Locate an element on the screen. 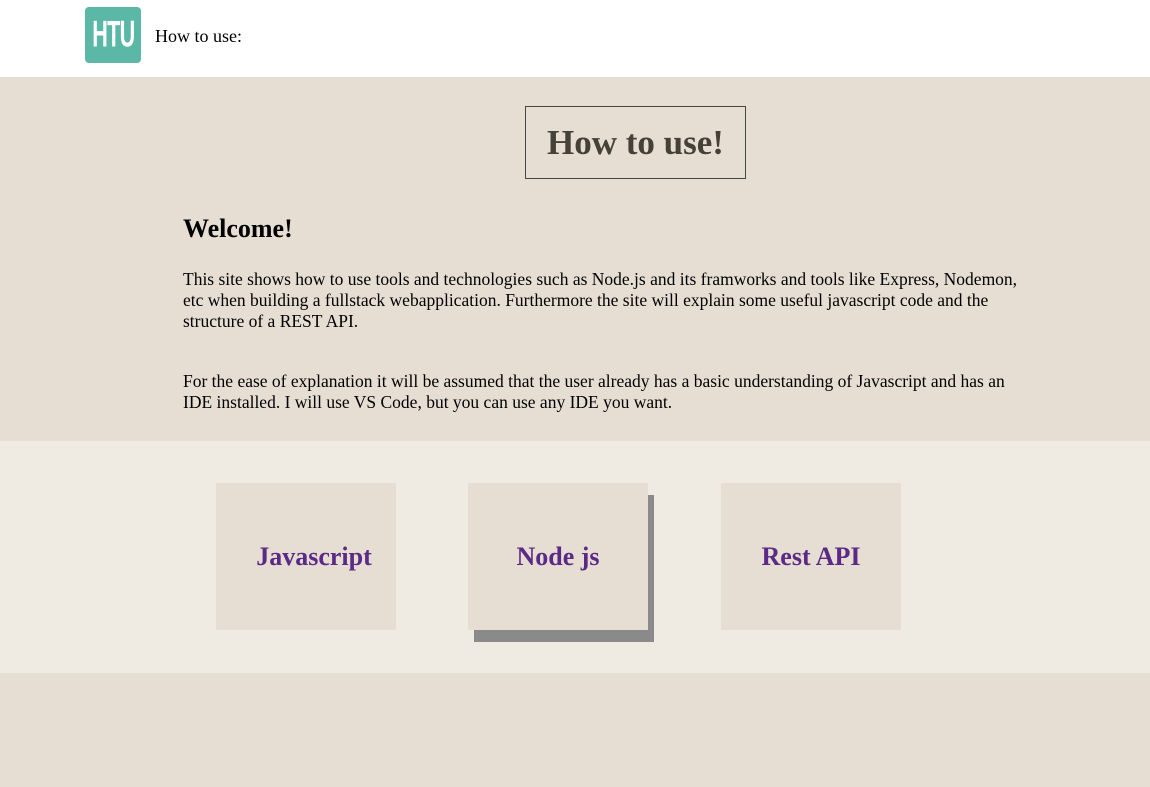  card-rest-api: Rest API is located at coordinates (811, 556).